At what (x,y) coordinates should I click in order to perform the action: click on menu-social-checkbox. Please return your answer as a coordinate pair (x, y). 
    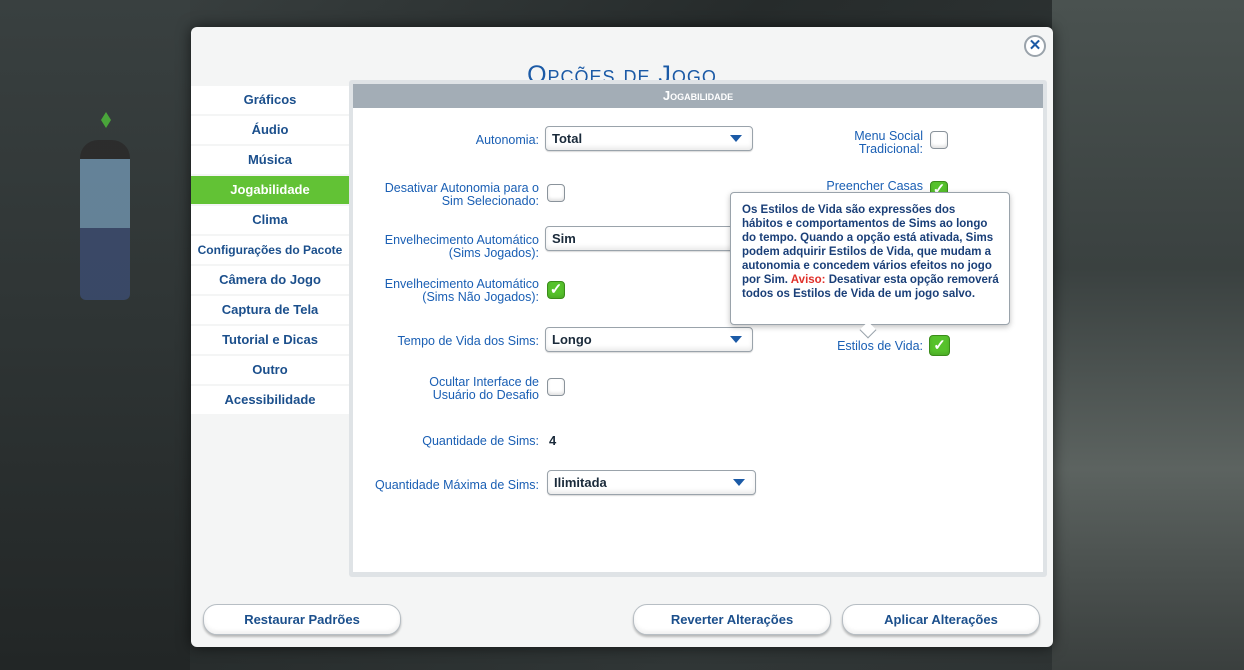
    Looking at the image, I should click on (939, 140).